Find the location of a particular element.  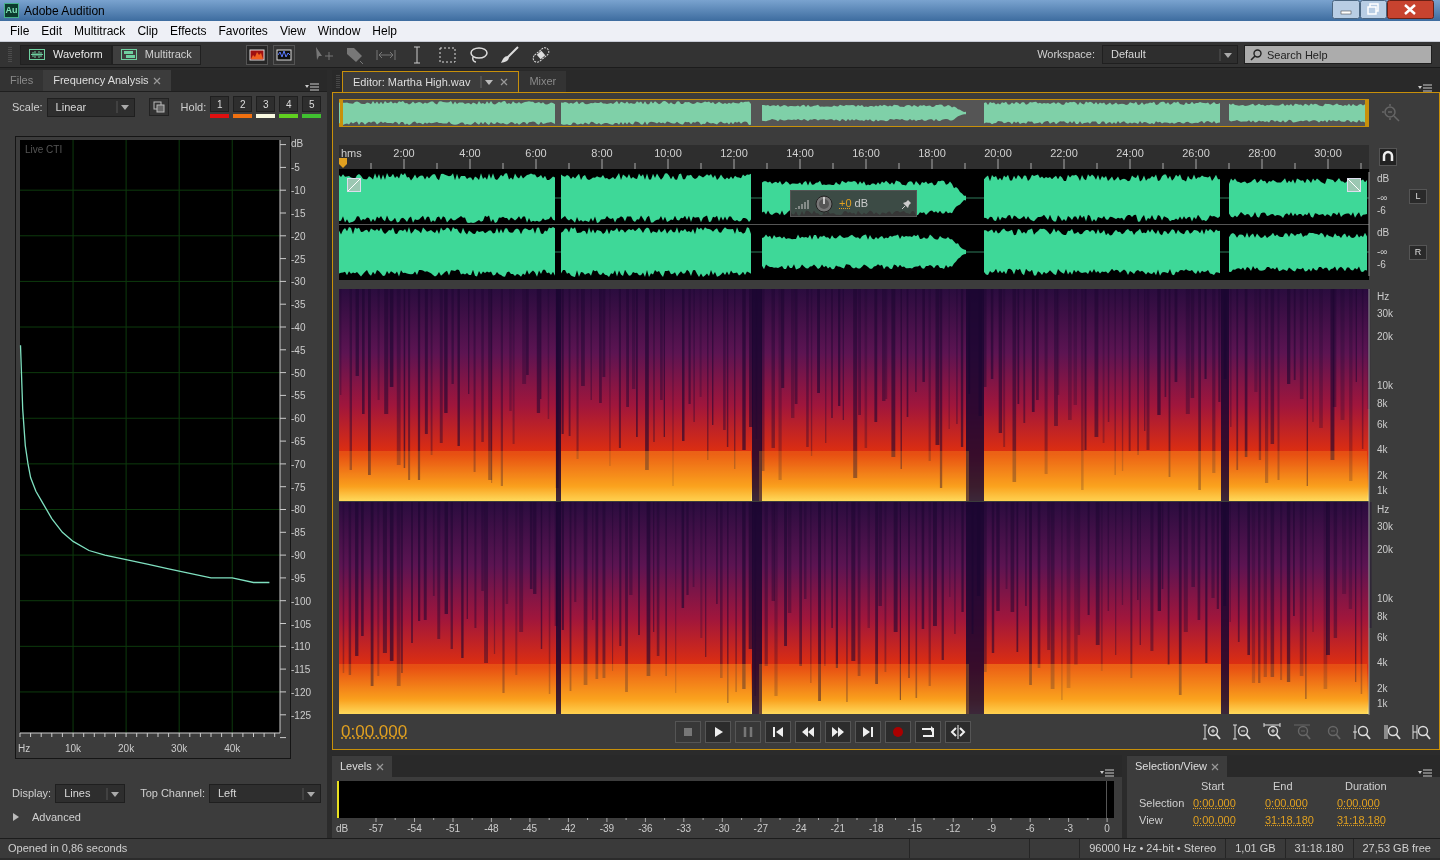

marquee-icon is located at coordinates (447, 54).